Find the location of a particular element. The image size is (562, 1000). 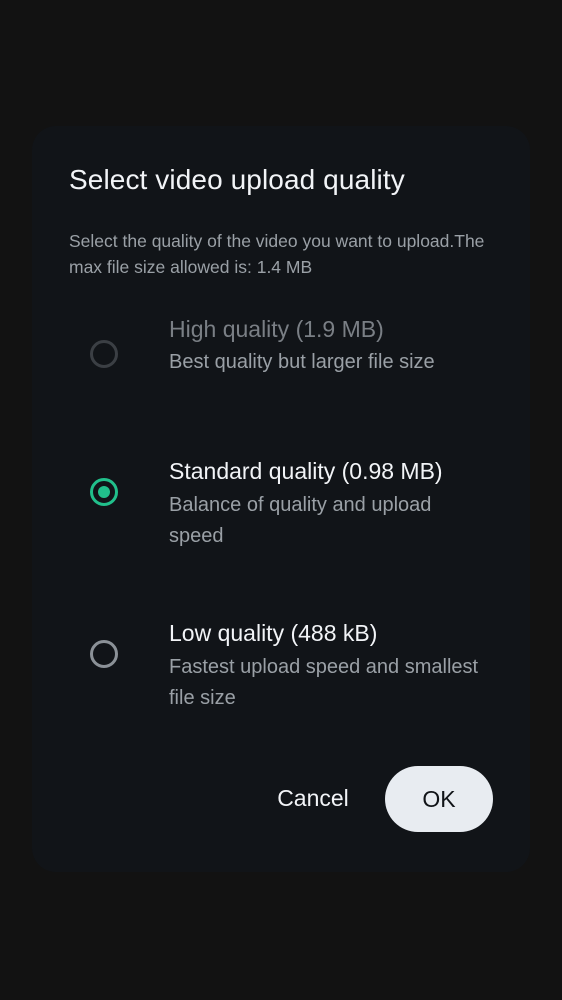

ok-button: OK is located at coordinates (439, 799).